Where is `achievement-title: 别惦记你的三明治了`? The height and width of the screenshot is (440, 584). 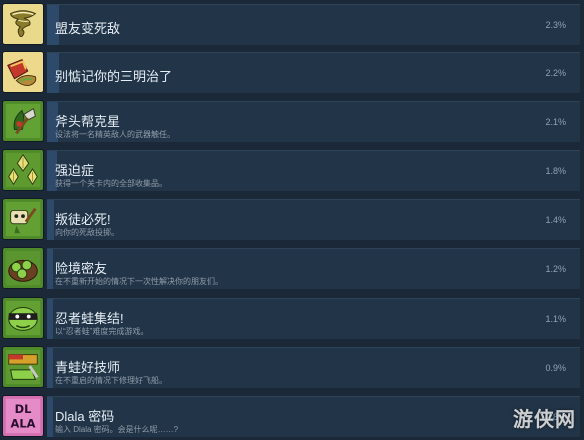
achievement-title: 别惦记你的三明治了 is located at coordinates (114, 76).